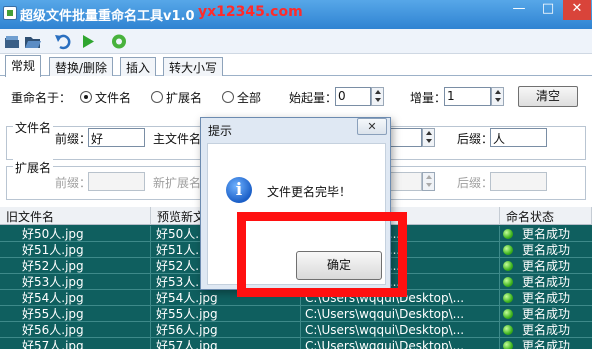 This screenshot has height=349, width=592. Describe the element at coordinates (548, 10) in the screenshot. I see `maximize-button: □` at that location.